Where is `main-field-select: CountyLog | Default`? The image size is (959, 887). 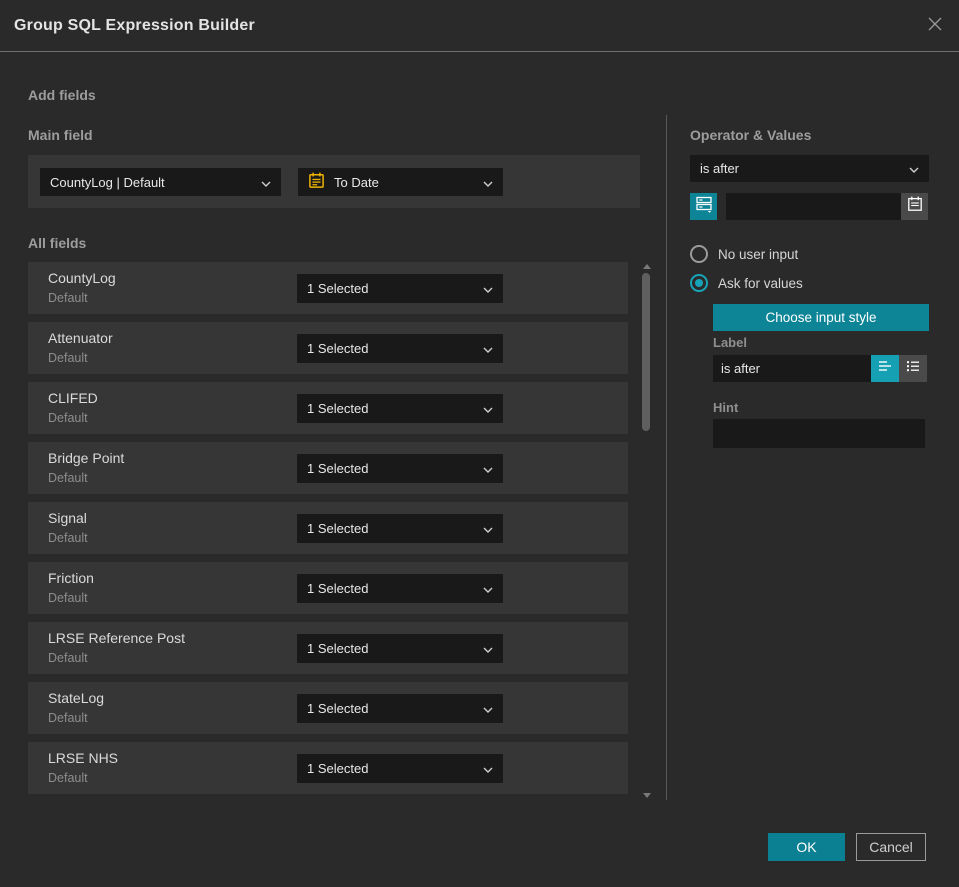
main-field-select: CountyLog | Default is located at coordinates (160, 182).